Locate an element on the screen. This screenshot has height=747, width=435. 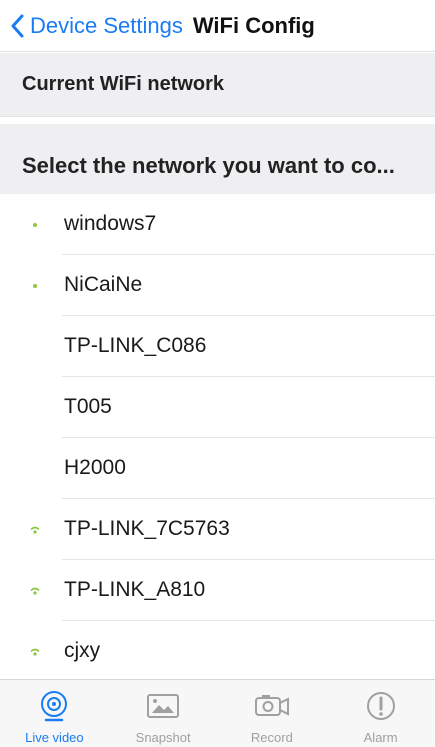
network-row: TP-LINK_C086 is located at coordinates (217, 346).